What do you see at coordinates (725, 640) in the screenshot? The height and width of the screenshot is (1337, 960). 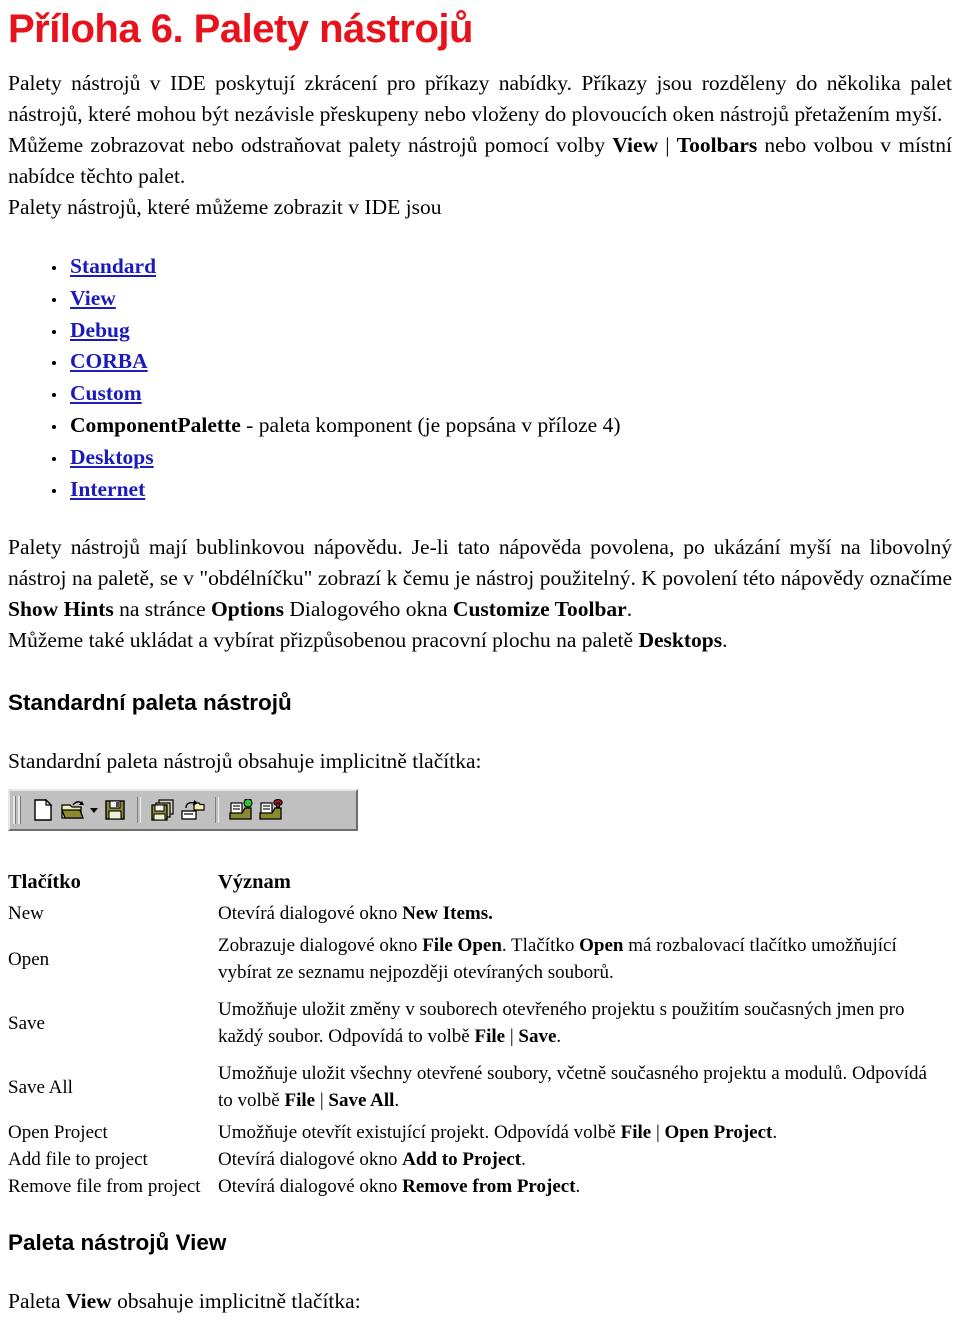 I see `desktops-period: .` at bounding box center [725, 640].